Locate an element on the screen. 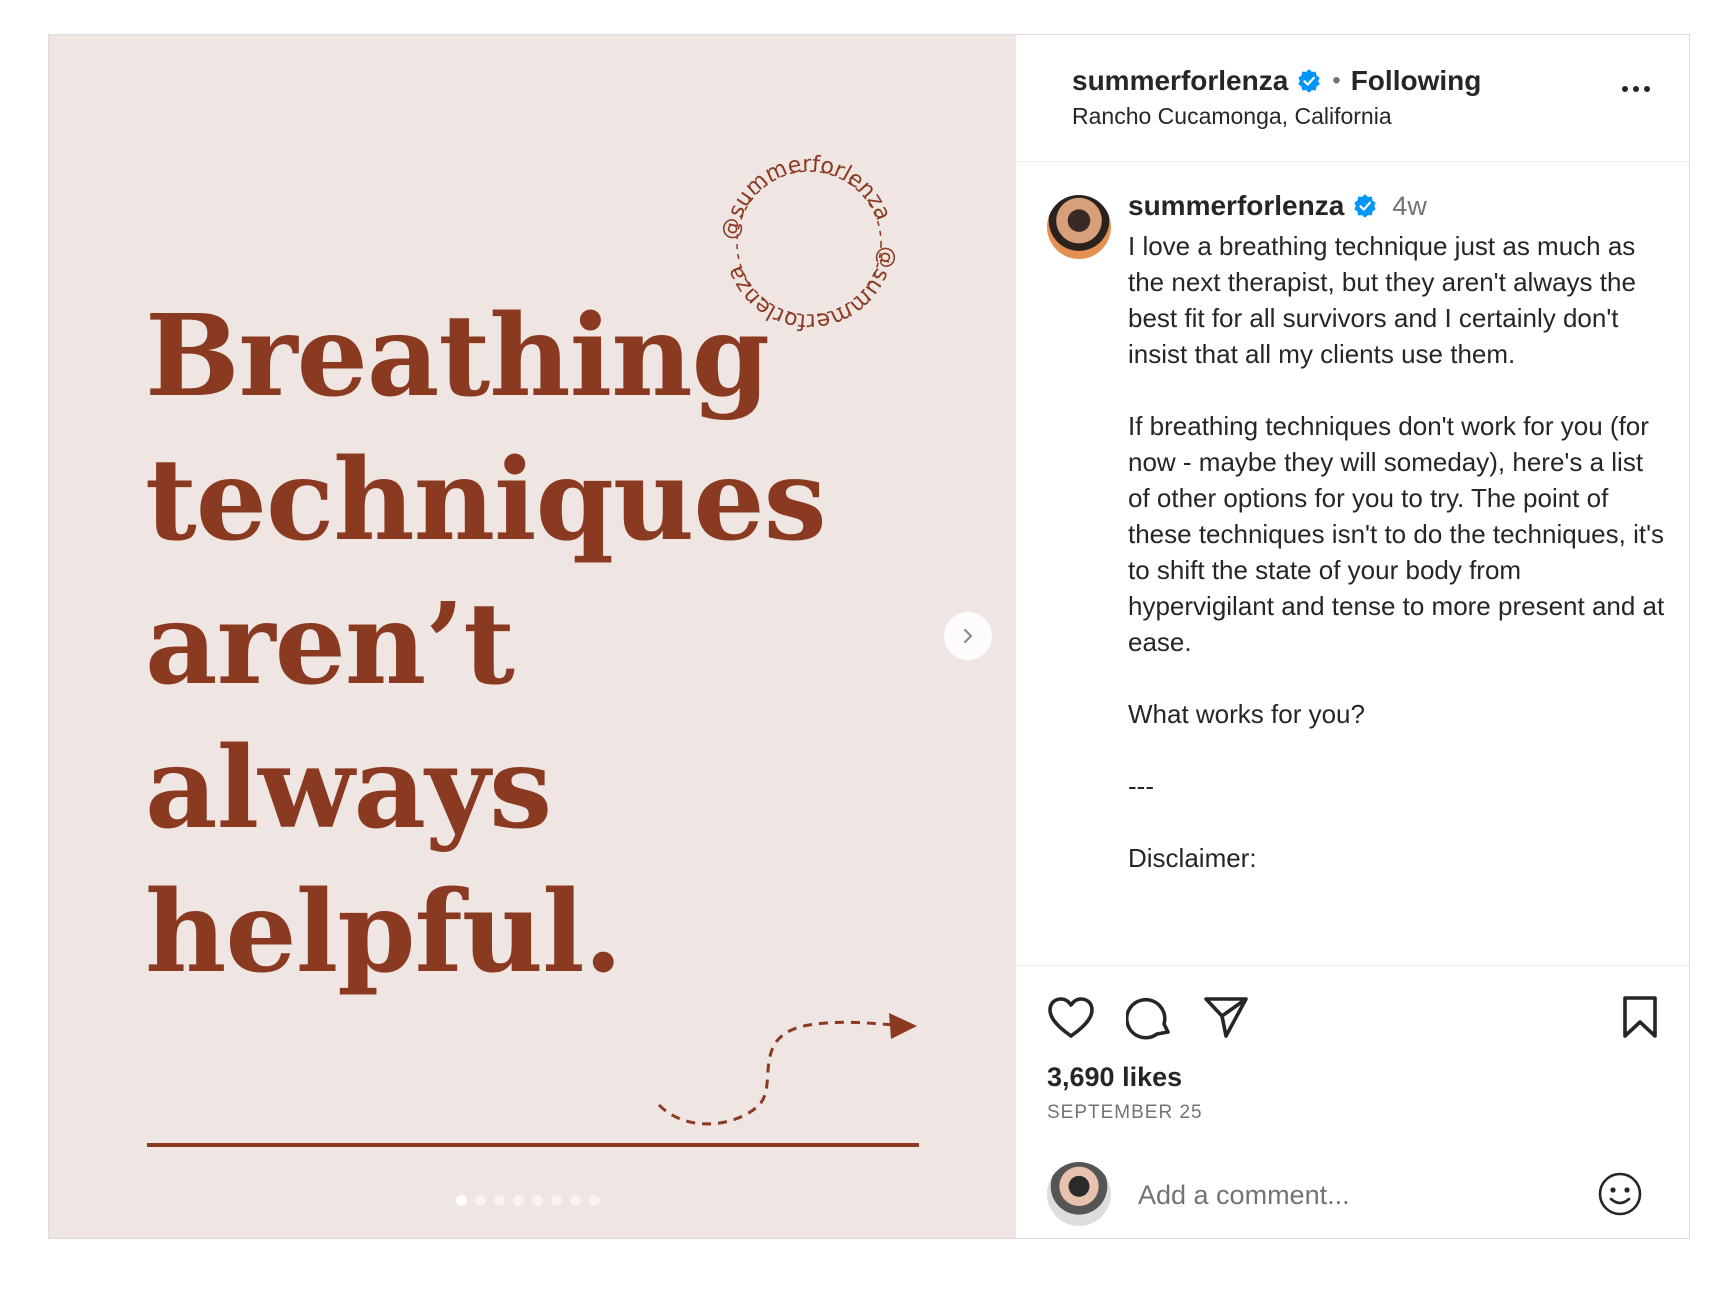  post-date: SEPTEMBER 25 is located at coordinates (1125, 1112).